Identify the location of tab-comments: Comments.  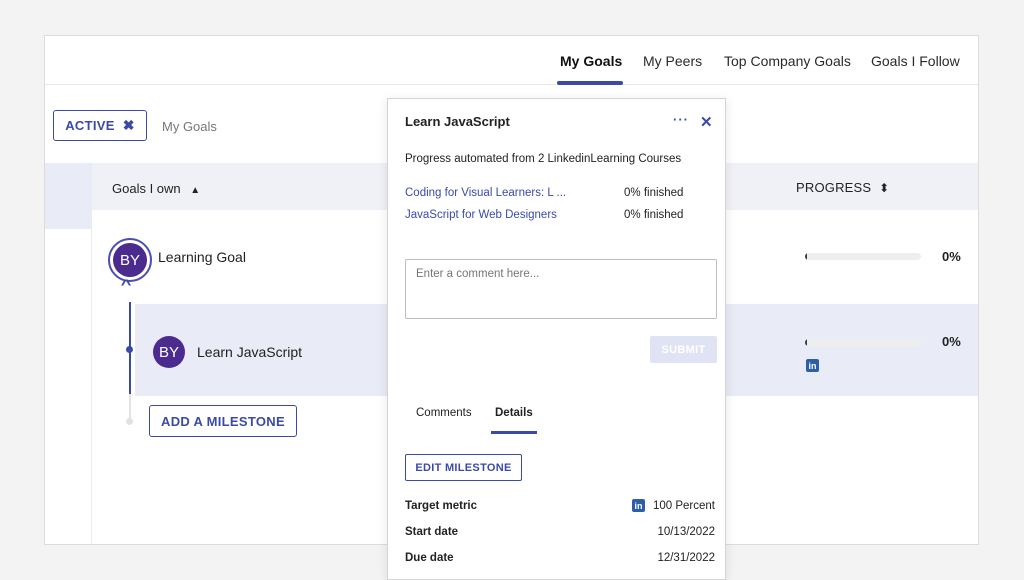
(444, 413).